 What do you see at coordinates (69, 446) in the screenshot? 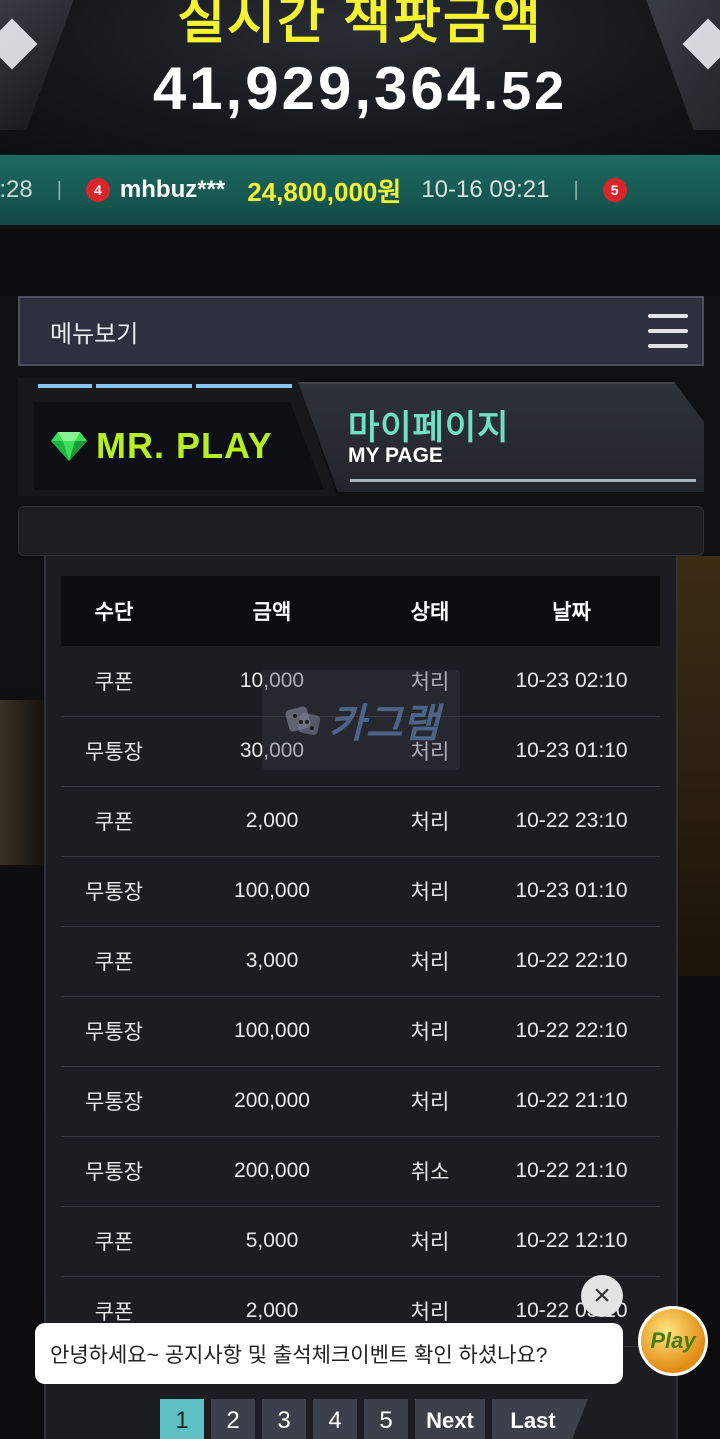
I see `gem-icon` at bounding box center [69, 446].